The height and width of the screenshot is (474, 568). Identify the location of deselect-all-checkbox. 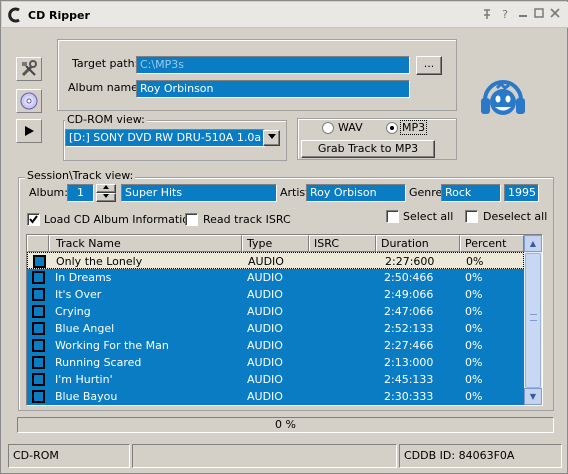
(471, 216).